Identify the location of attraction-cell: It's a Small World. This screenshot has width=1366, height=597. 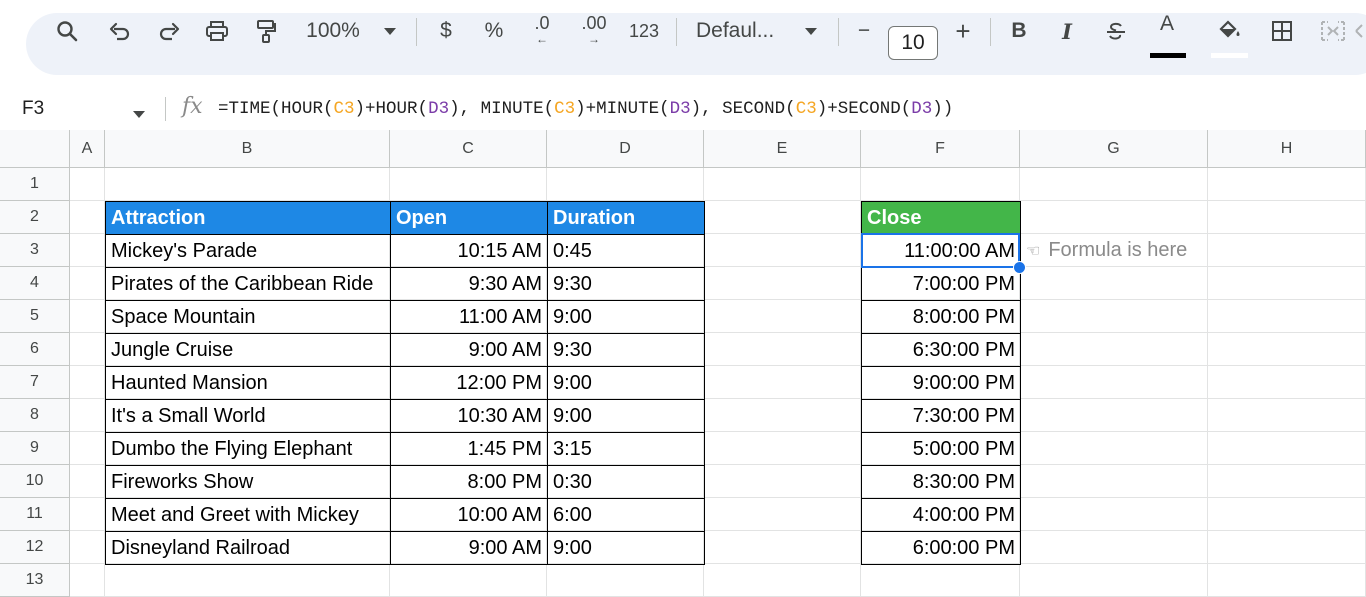
(248, 416).